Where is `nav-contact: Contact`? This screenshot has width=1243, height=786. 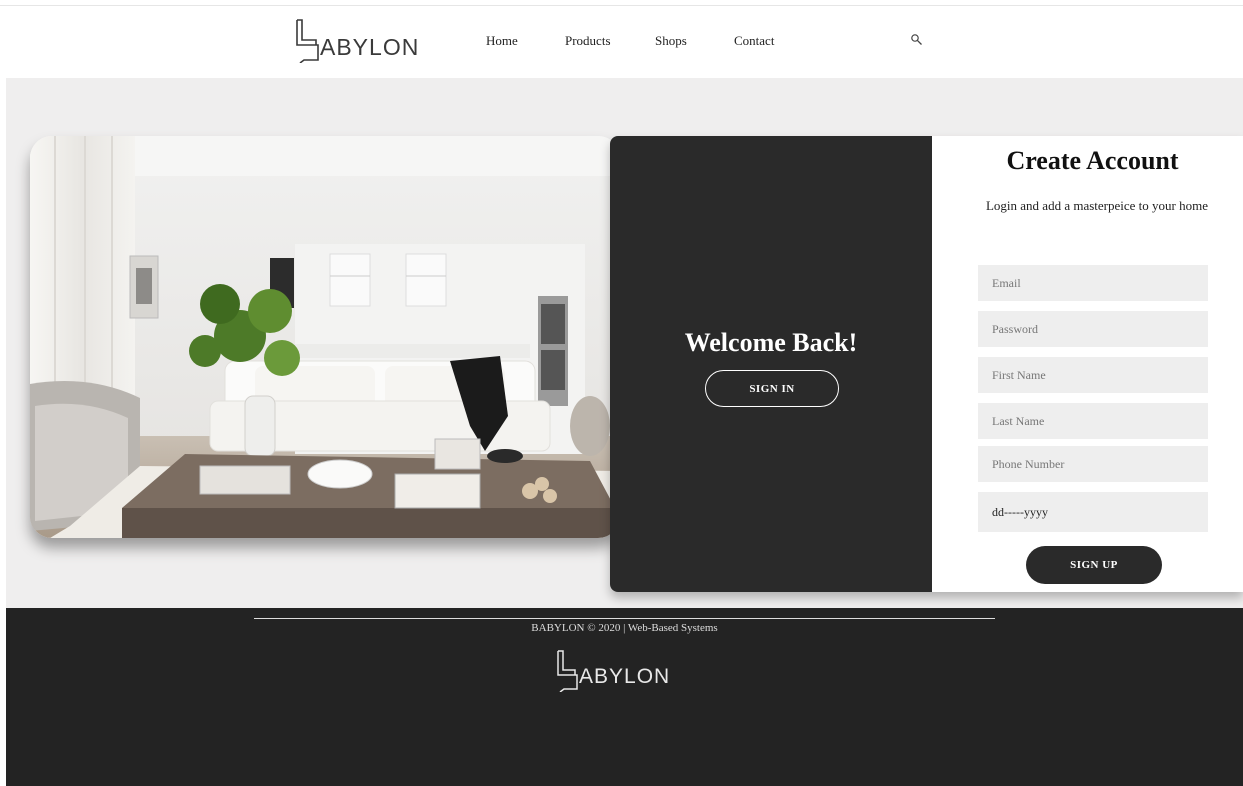 nav-contact: Contact is located at coordinates (754, 41).